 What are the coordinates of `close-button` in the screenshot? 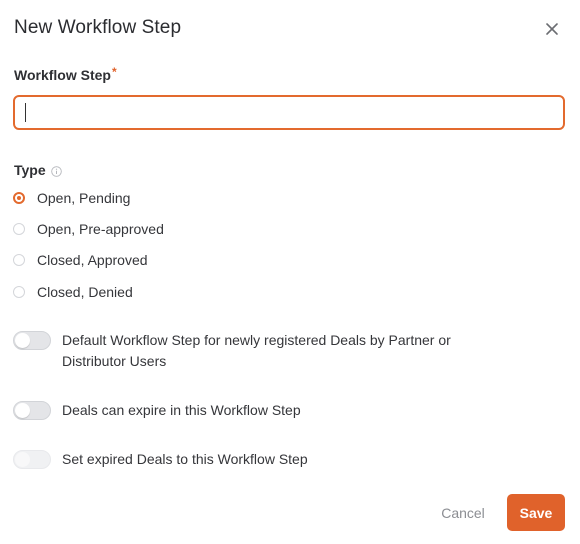 It's located at (552, 29).